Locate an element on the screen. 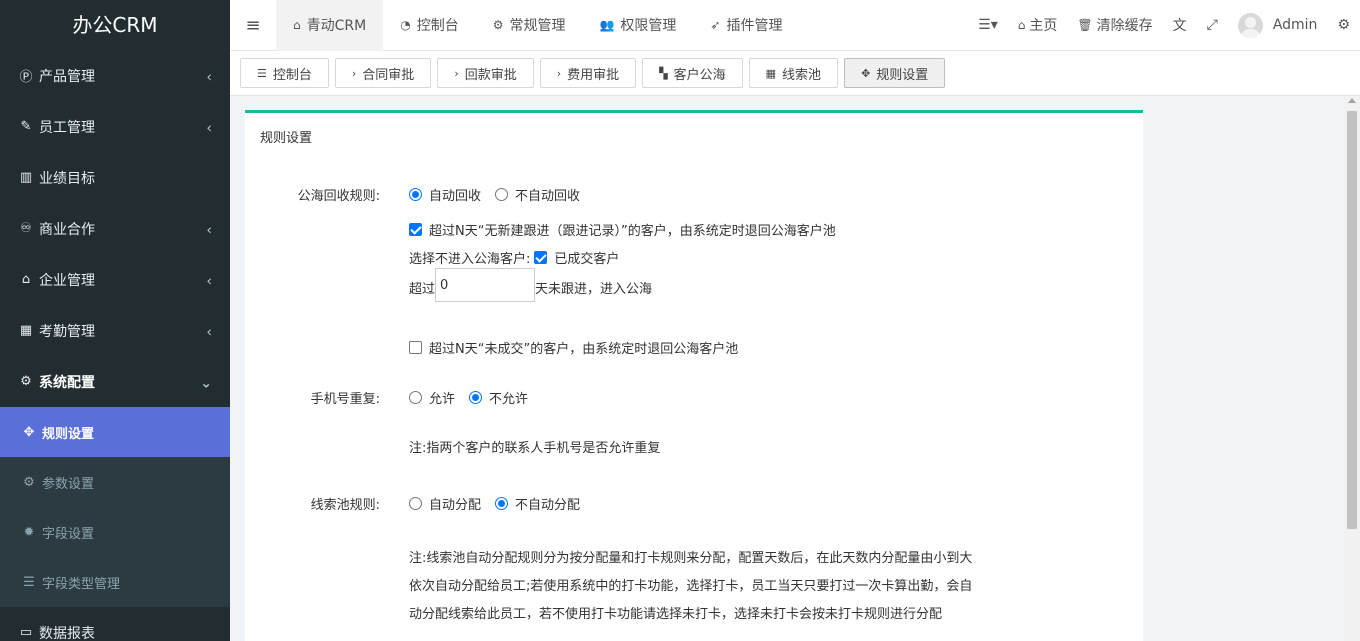 The width and height of the screenshot is (1360, 641). not-closed-text: 超过N天“未成交”的客户，由系统定时退回公海客户池 is located at coordinates (583, 347).